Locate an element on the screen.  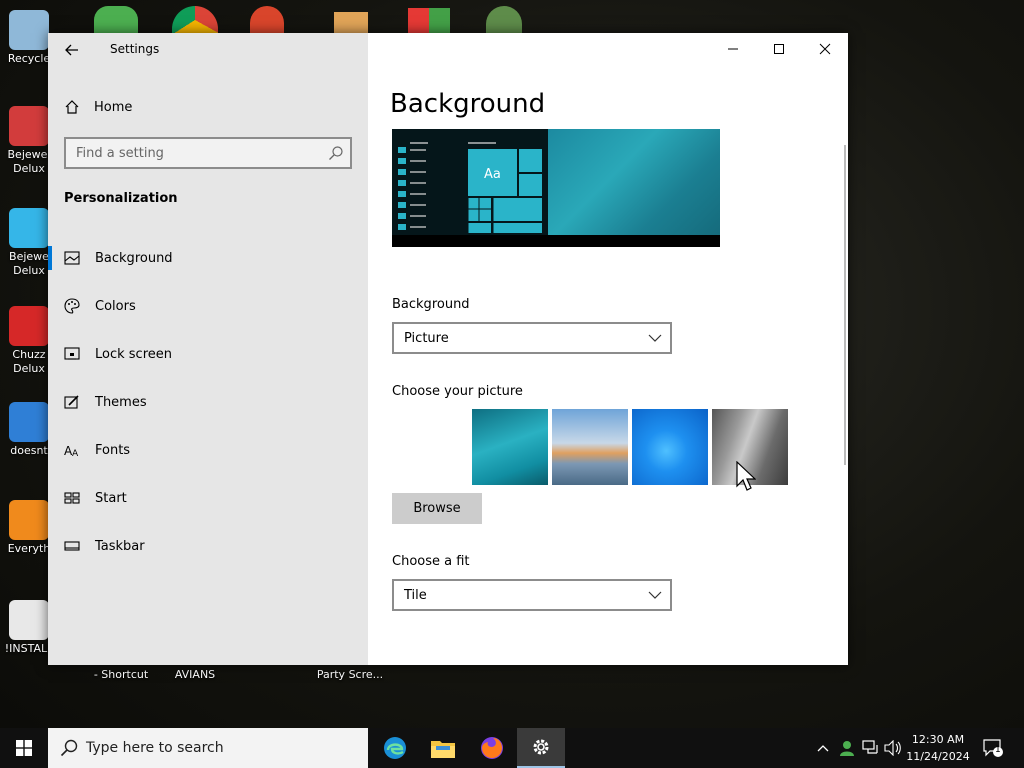
notification-count: 1 is located at coordinates (998, 750).